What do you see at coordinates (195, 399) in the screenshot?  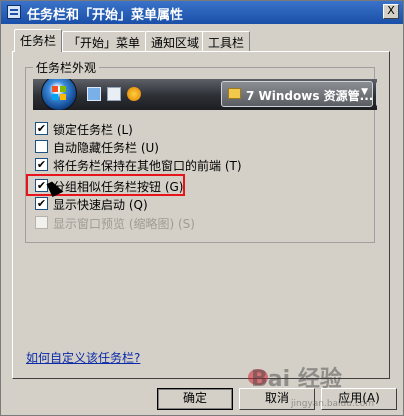 I see `ok-button: 确定` at bounding box center [195, 399].